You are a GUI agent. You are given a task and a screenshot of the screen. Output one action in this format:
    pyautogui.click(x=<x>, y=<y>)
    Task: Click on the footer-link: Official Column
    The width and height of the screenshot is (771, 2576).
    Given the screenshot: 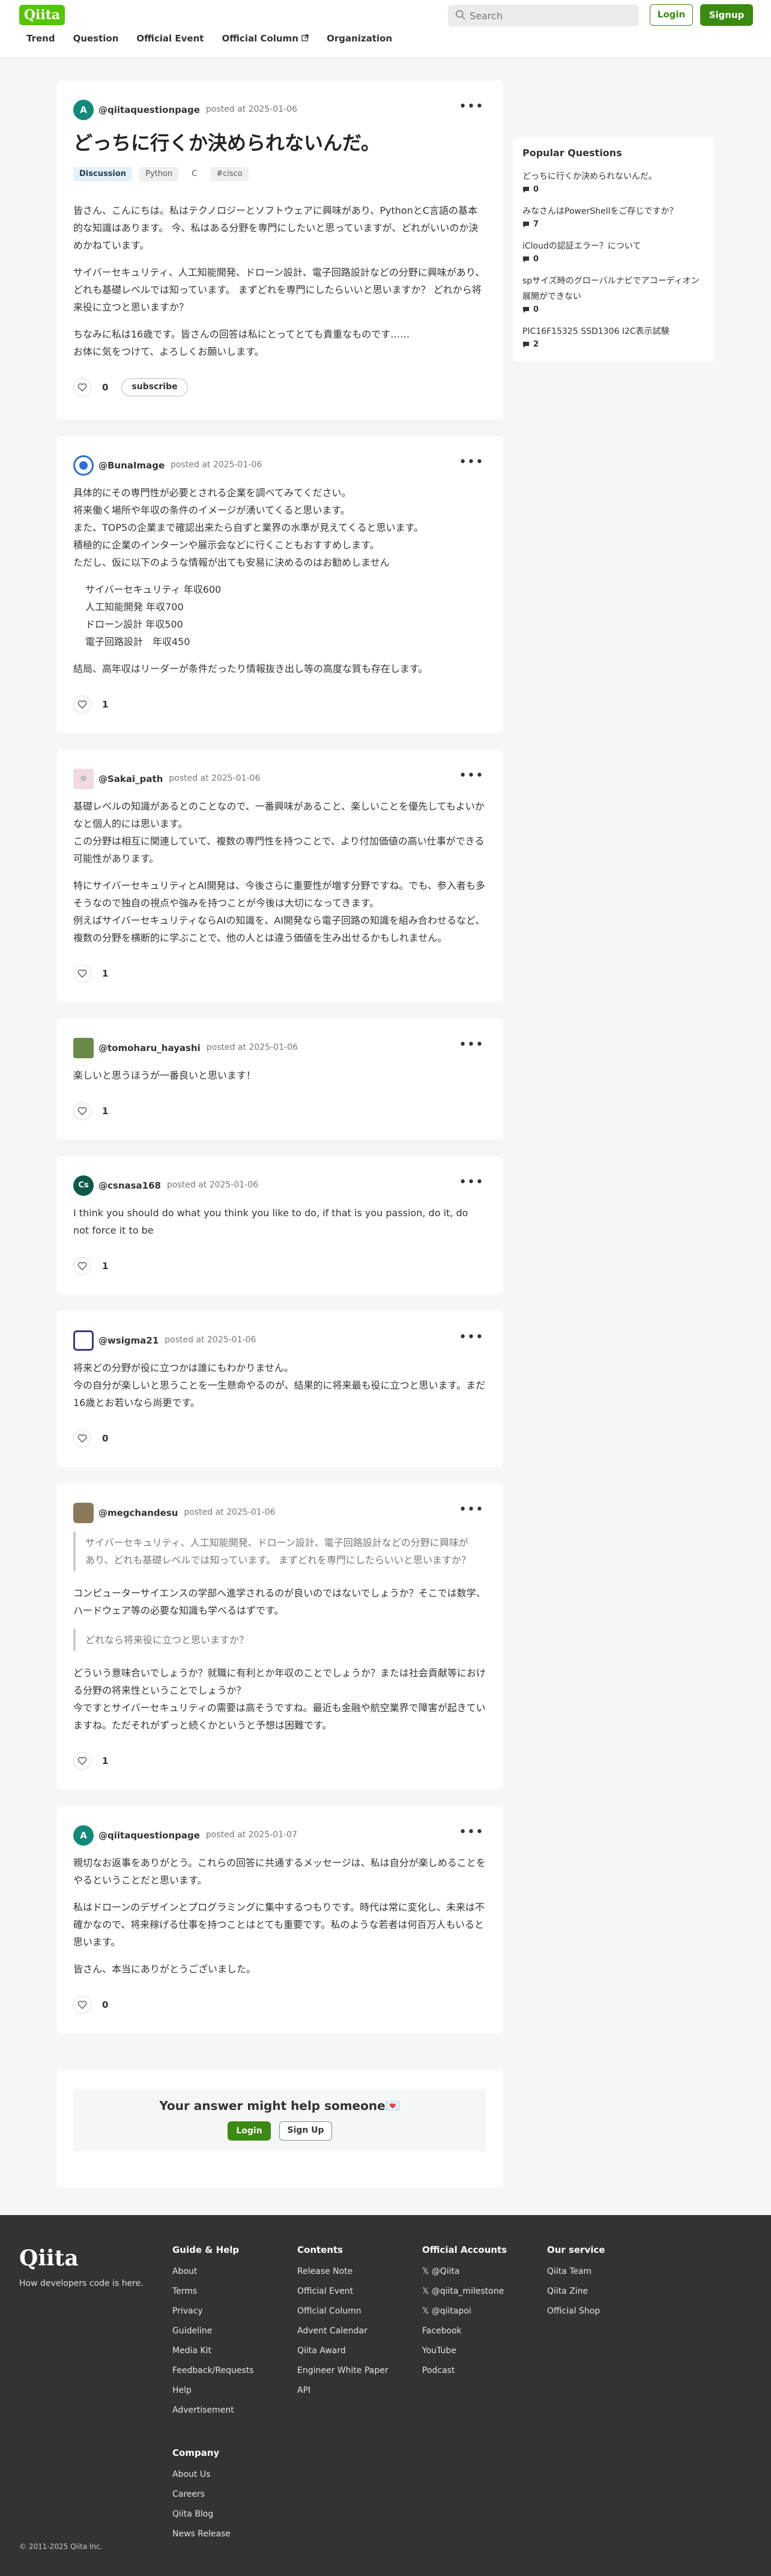 What is the action you would take?
    pyautogui.click(x=343, y=2311)
    